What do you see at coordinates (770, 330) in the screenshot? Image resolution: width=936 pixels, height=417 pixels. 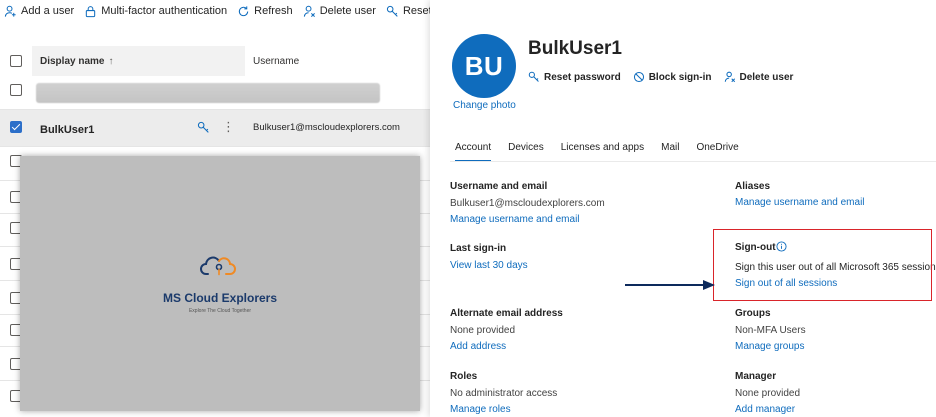 I see `groups-value: Non-MFA Users` at bounding box center [770, 330].